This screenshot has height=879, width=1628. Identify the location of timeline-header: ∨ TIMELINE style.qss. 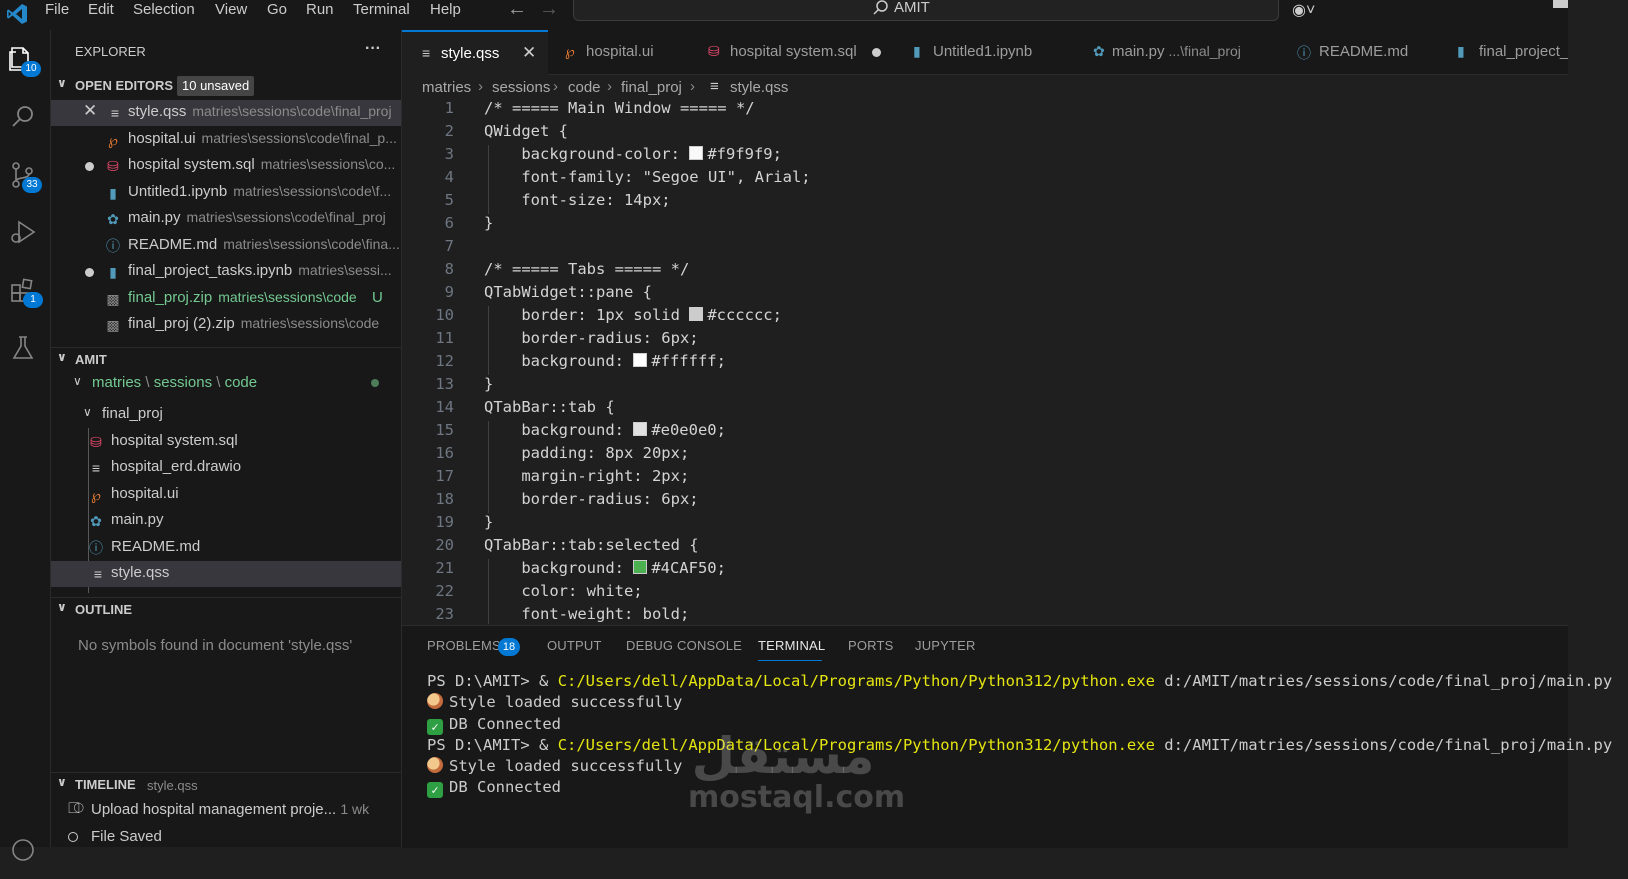
(226, 783).